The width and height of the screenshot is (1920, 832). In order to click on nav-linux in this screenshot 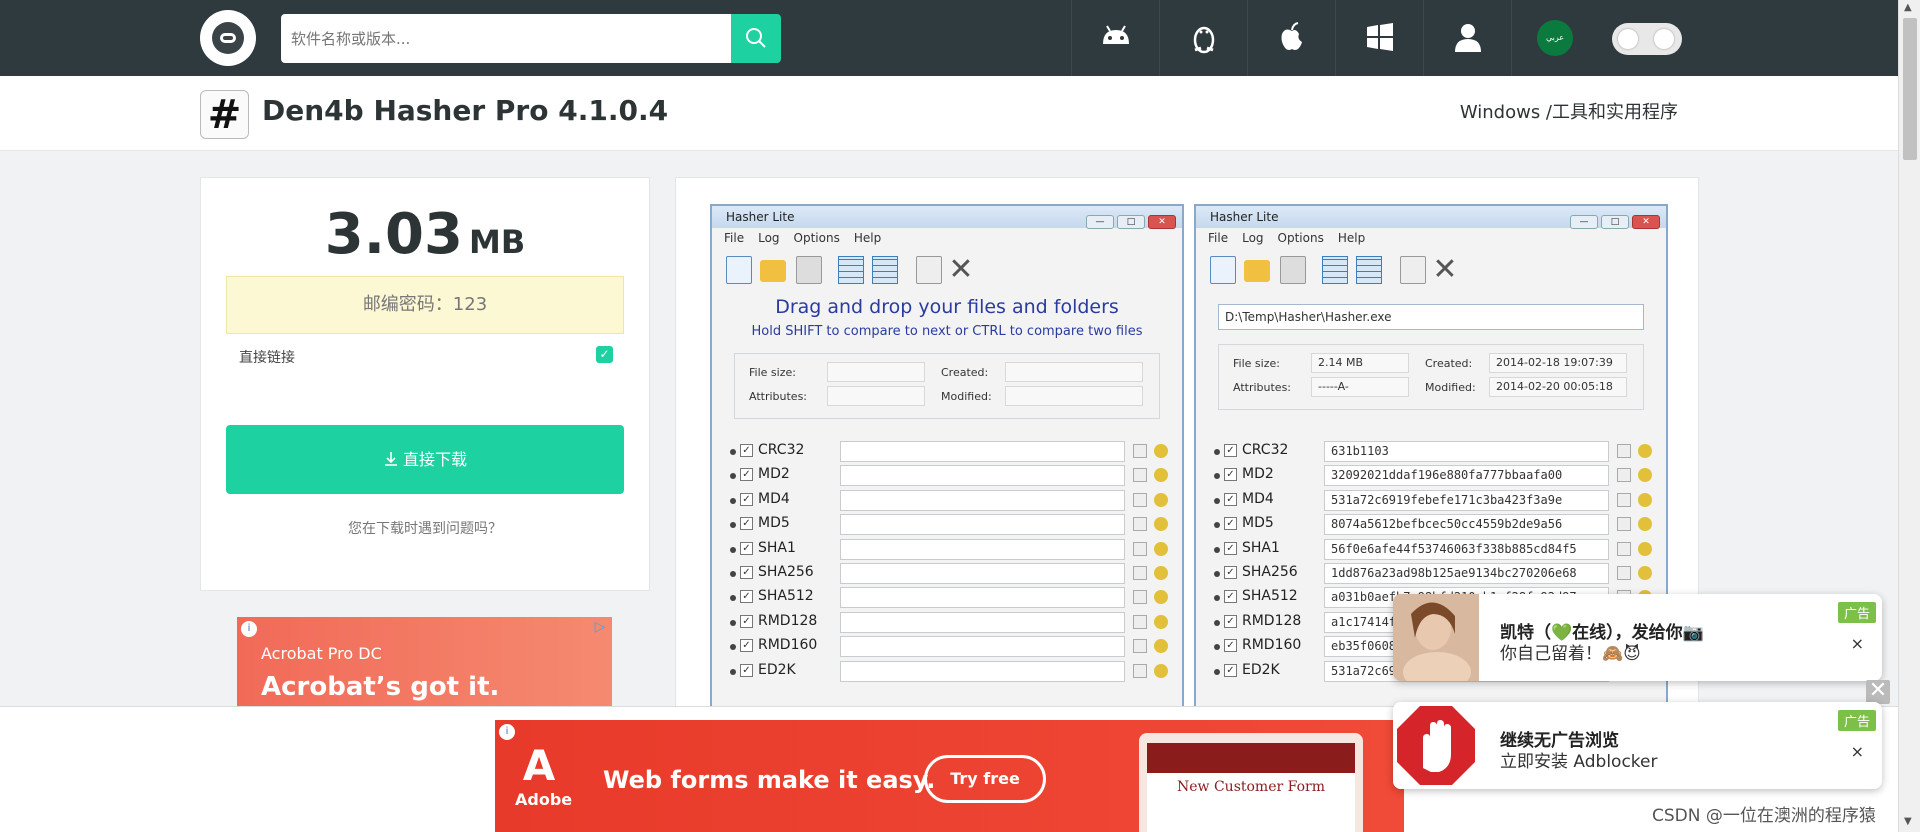, I will do `click(1203, 38)`.